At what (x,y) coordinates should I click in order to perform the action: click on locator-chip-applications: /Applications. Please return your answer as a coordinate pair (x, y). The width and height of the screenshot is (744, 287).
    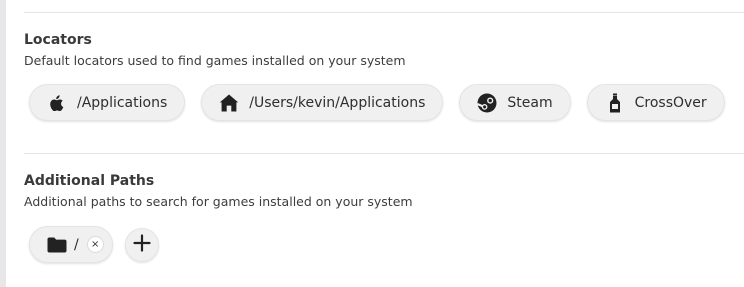
    Looking at the image, I should click on (107, 102).